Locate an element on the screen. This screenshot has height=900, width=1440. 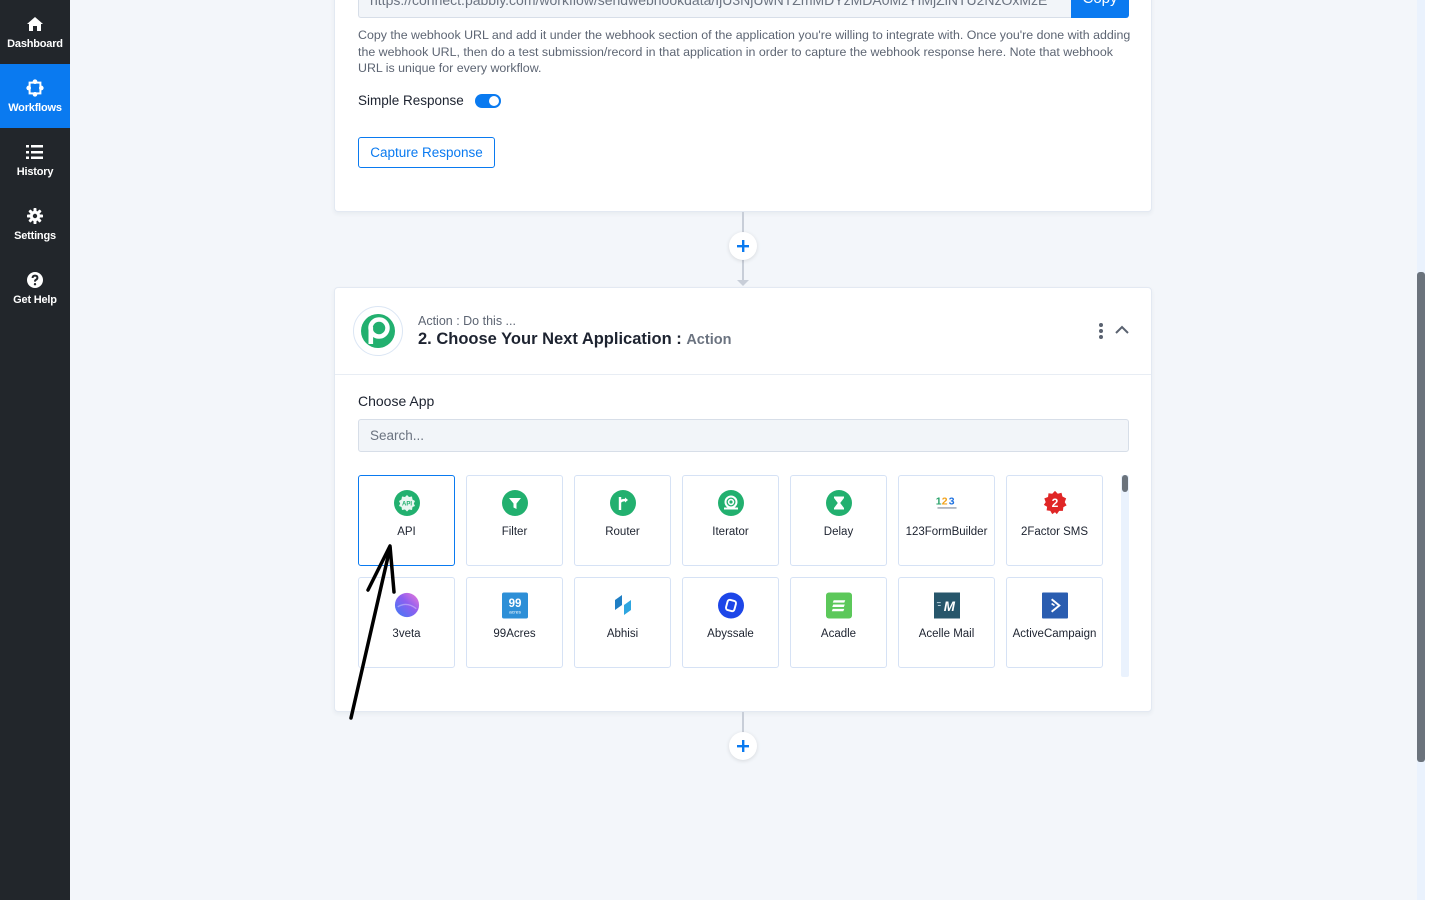
acadle-logo-icon is located at coordinates (838, 605).